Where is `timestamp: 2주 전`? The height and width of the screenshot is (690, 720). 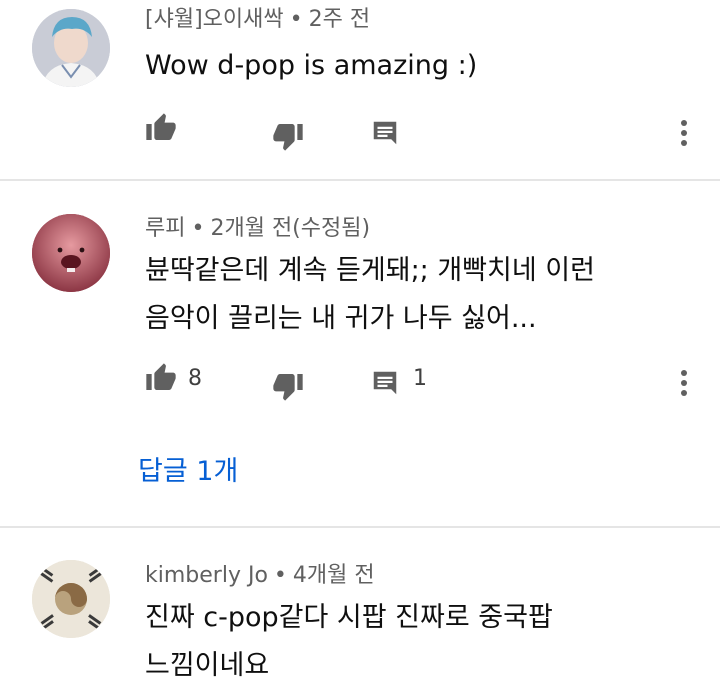 timestamp: 2주 전 is located at coordinates (339, 19).